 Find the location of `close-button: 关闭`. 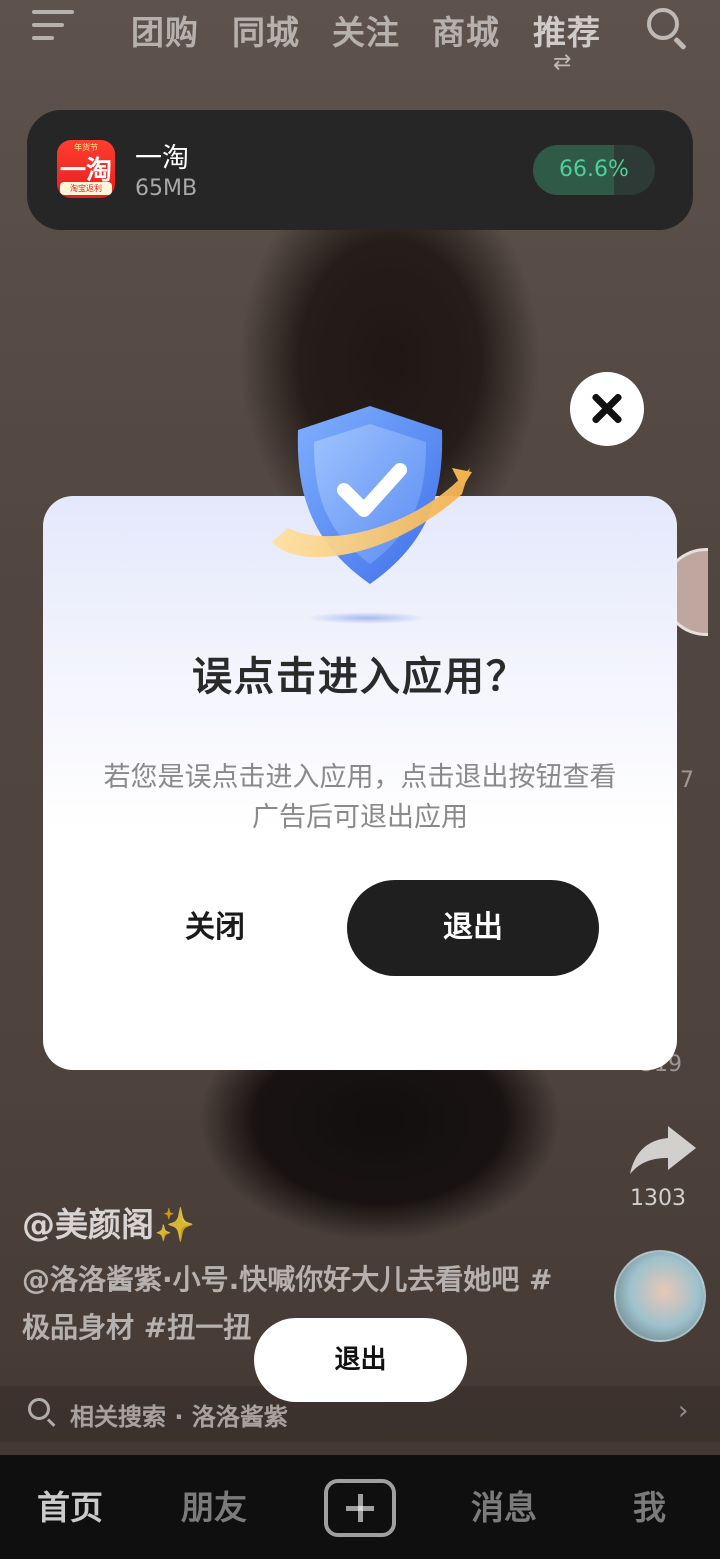

close-button: 关闭 is located at coordinates (215, 928).